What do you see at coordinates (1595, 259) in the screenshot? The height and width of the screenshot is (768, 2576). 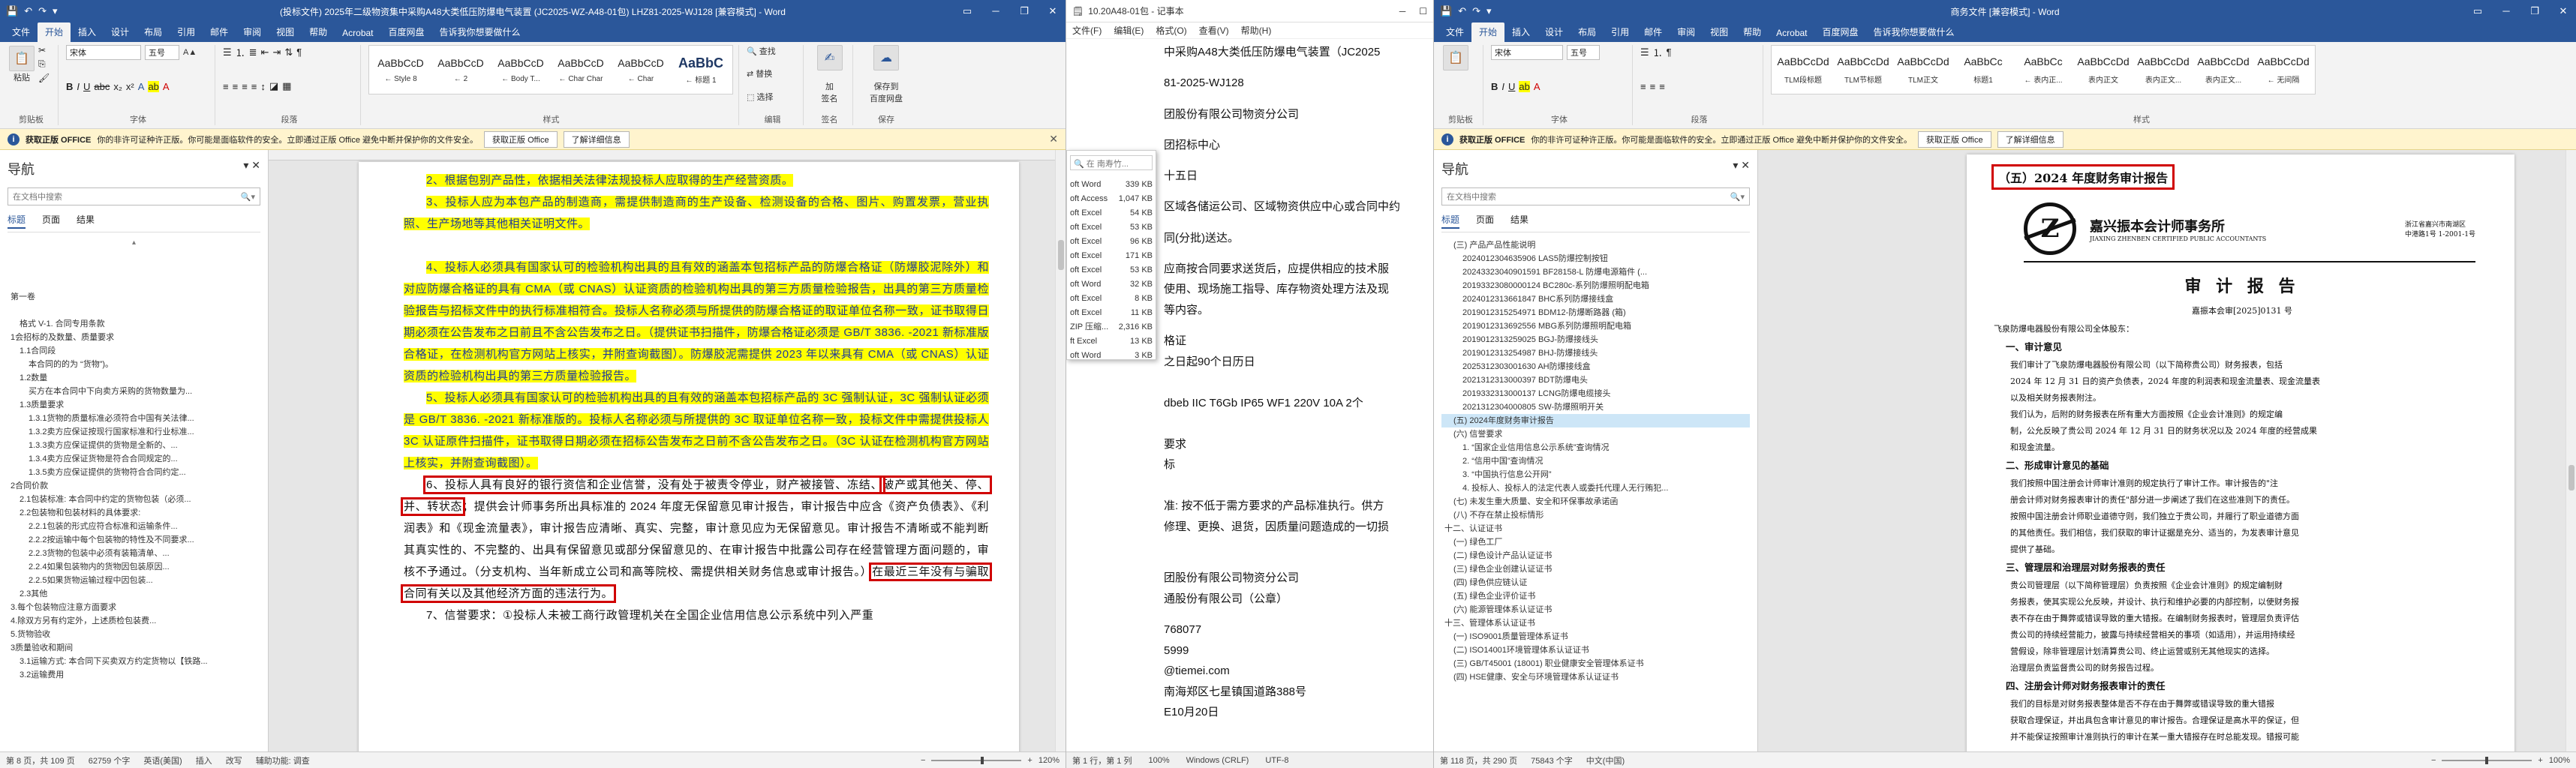 I see `nav-item: 20240123046​35906 LAS5防爆控制按钮` at bounding box center [1595, 259].